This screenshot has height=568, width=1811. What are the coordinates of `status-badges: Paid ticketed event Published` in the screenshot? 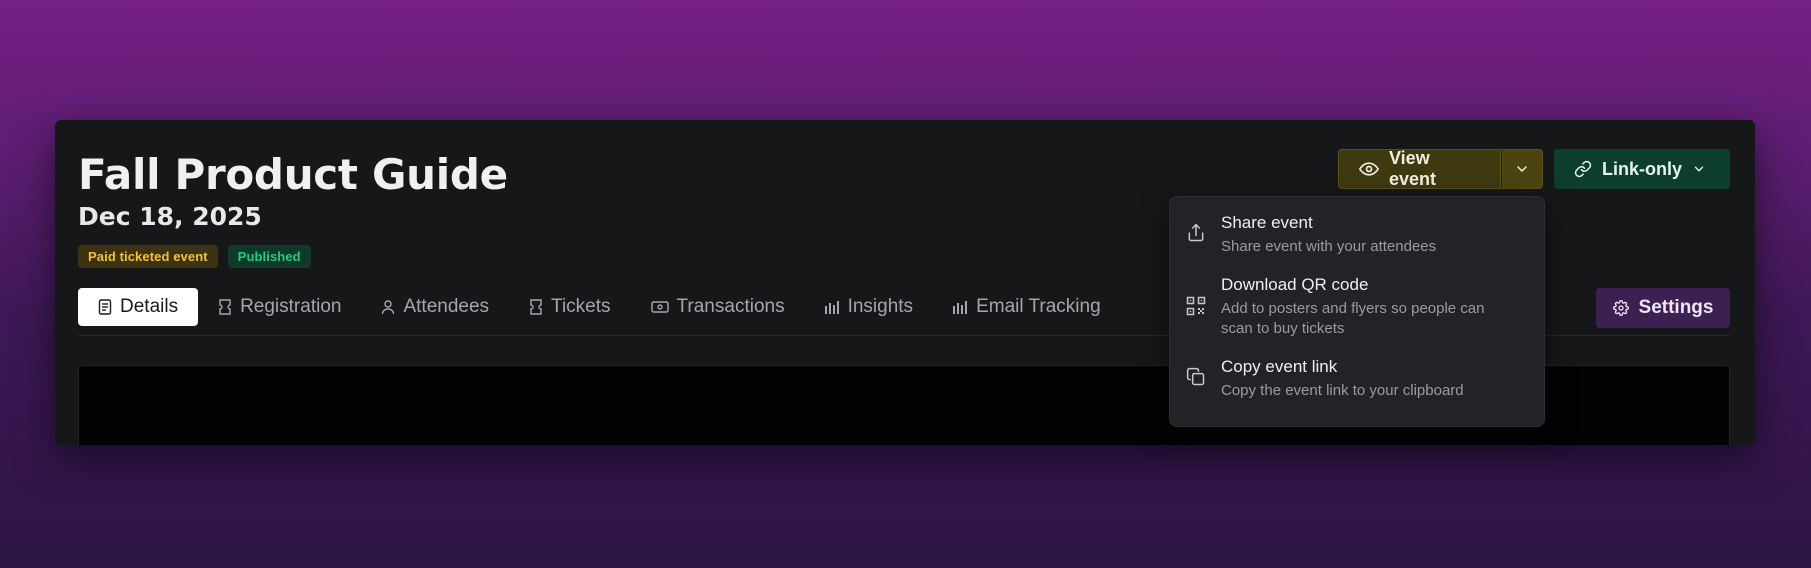 It's located at (194, 256).